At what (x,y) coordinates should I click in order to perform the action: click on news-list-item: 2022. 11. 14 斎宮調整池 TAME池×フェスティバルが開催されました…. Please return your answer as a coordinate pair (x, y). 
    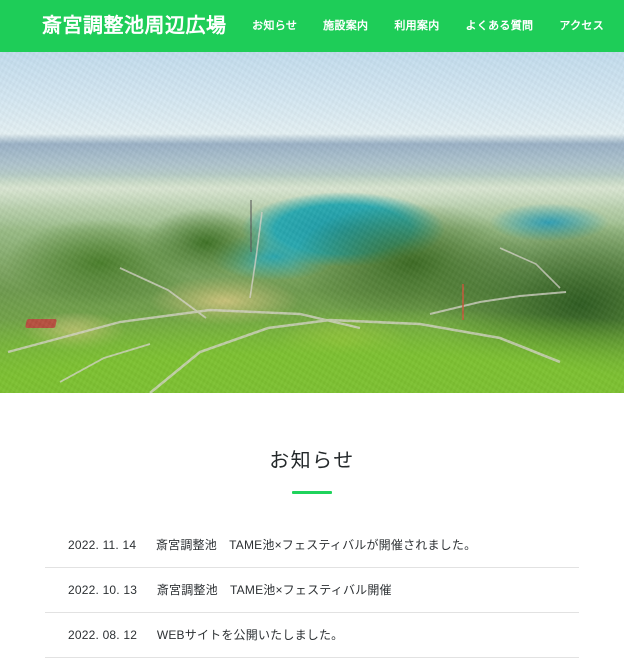
    Looking at the image, I should click on (312, 545).